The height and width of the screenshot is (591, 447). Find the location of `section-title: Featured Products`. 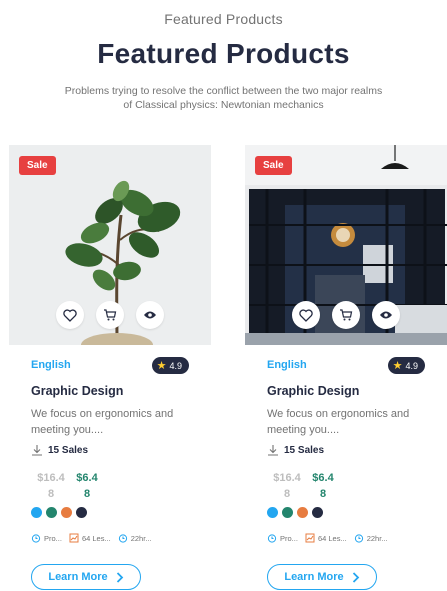

section-title: Featured Products is located at coordinates (223, 53).